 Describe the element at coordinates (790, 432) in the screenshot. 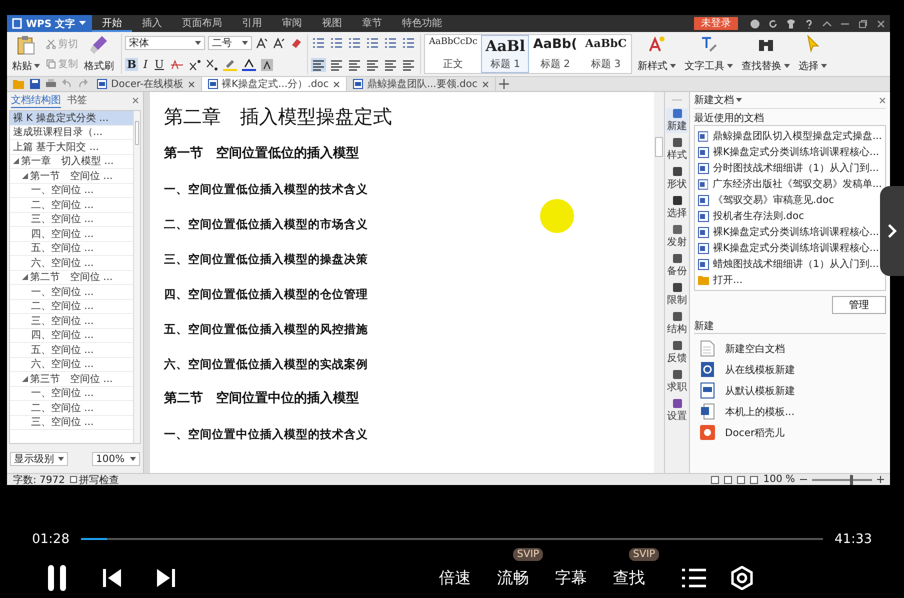

I see `new-document-option: Docer稻壳儿` at that location.